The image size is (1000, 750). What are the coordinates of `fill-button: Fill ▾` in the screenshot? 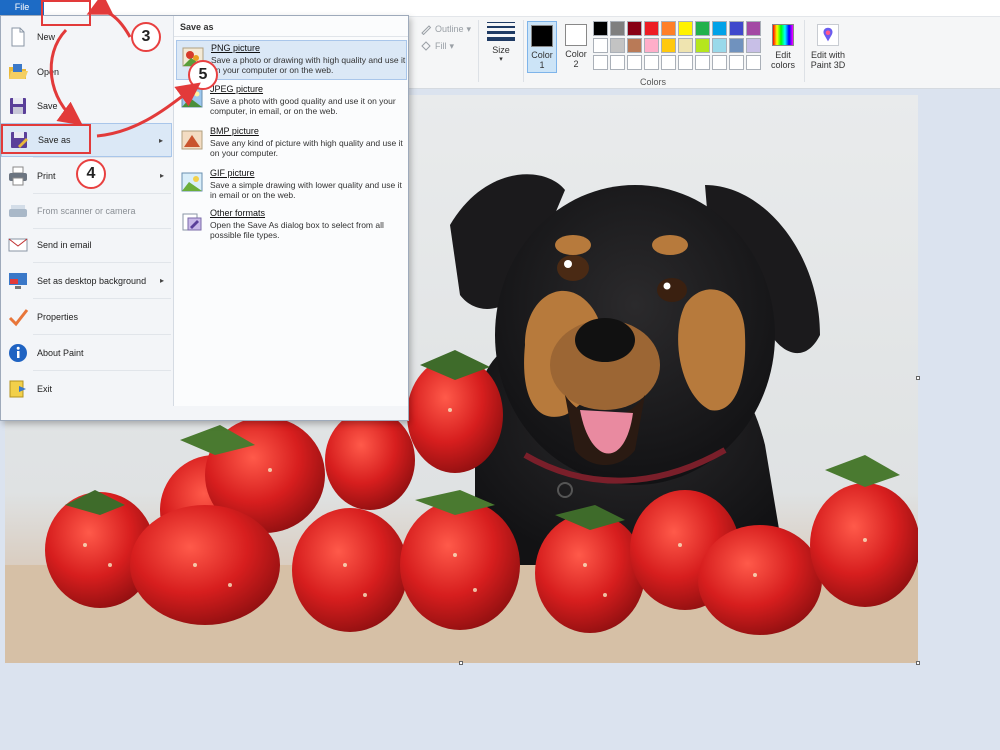 It's located at (437, 46).